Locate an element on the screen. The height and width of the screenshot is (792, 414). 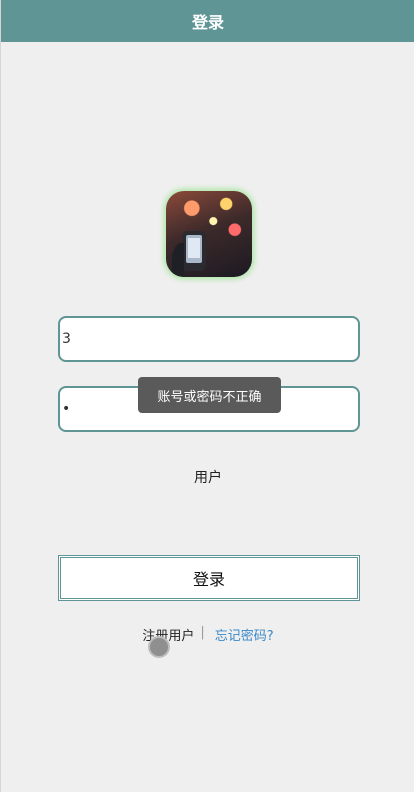
password-value: • is located at coordinates (66, 409).